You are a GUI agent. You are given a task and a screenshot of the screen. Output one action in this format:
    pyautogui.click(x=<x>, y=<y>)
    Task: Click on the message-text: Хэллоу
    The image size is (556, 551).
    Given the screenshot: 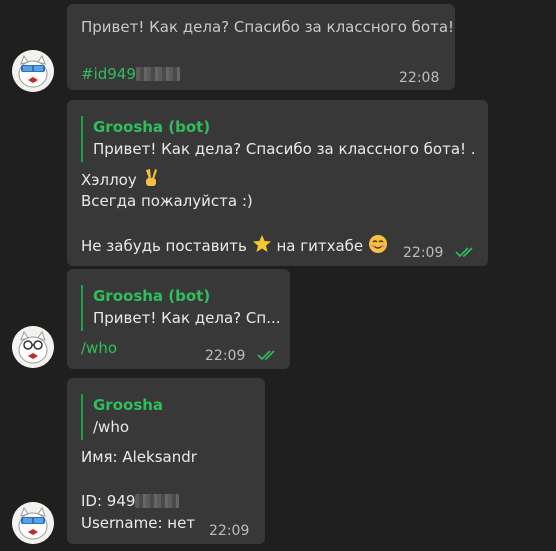 What is the action you would take?
    pyautogui.click(x=109, y=180)
    